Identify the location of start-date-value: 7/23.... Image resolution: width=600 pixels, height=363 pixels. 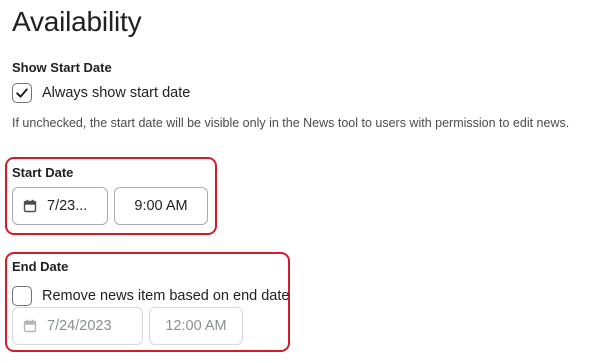
(67, 206).